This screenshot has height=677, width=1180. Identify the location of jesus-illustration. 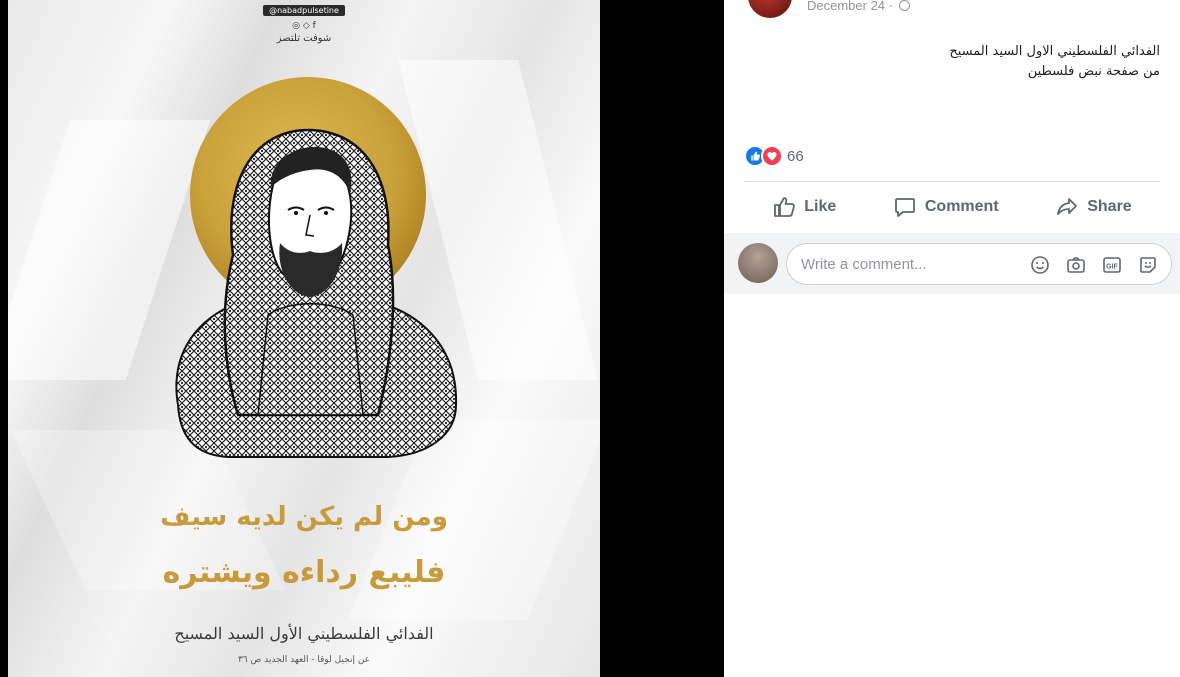
(316, 267).